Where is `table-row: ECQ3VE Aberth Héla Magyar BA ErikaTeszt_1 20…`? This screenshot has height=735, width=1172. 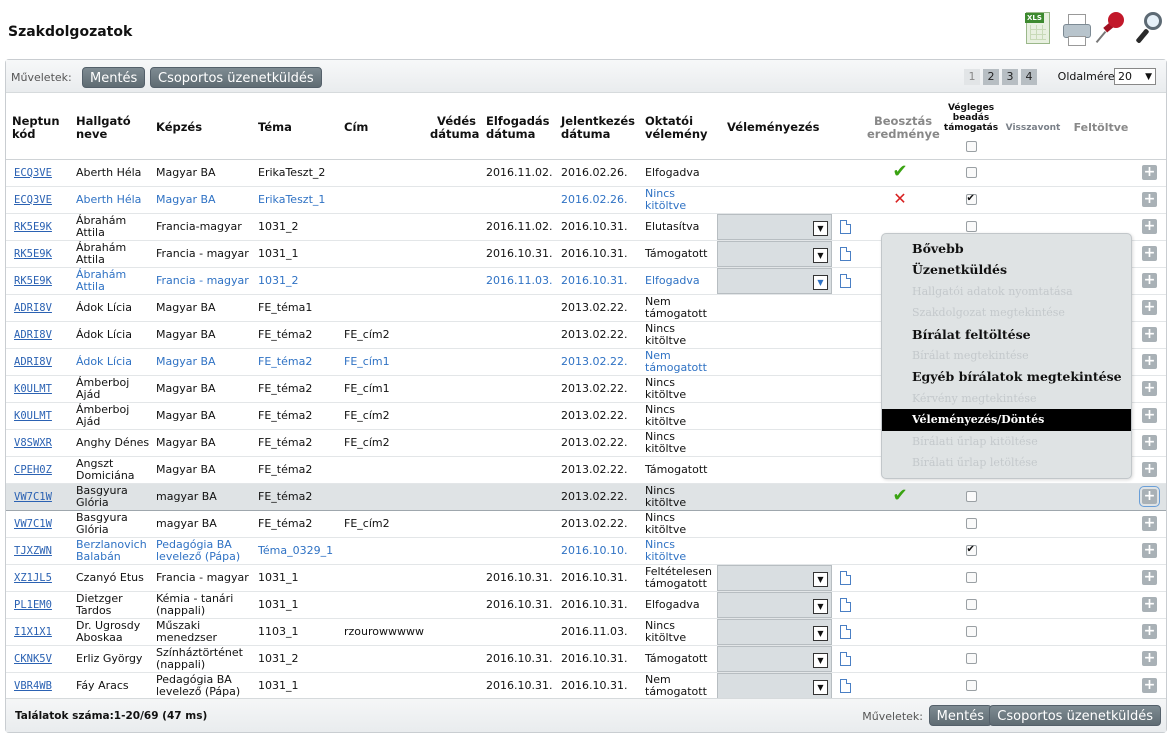
table-row: ECQ3VE Aberth Héla Magyar BA ErikaTeszt_1 20… is located at coordinates (586, 200).